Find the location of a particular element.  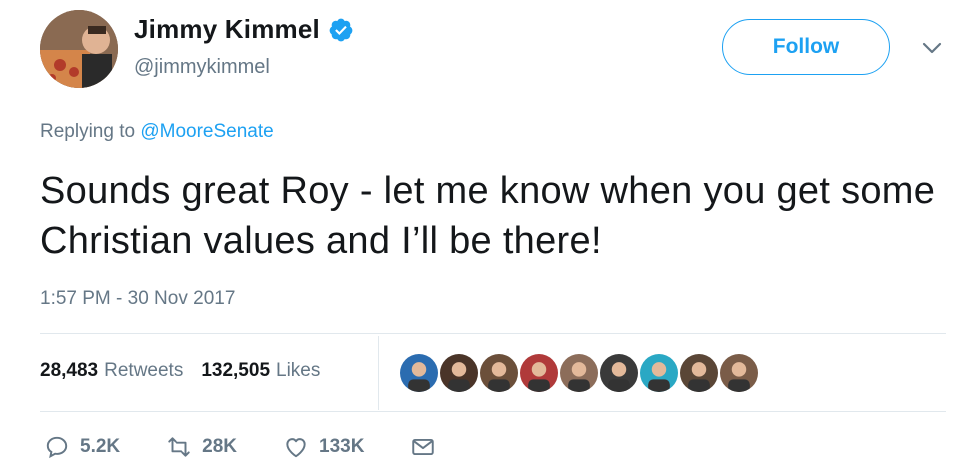

engagement-stats: 28,483 Retweets 132,505 Likes is located at coordinates (180, 371).